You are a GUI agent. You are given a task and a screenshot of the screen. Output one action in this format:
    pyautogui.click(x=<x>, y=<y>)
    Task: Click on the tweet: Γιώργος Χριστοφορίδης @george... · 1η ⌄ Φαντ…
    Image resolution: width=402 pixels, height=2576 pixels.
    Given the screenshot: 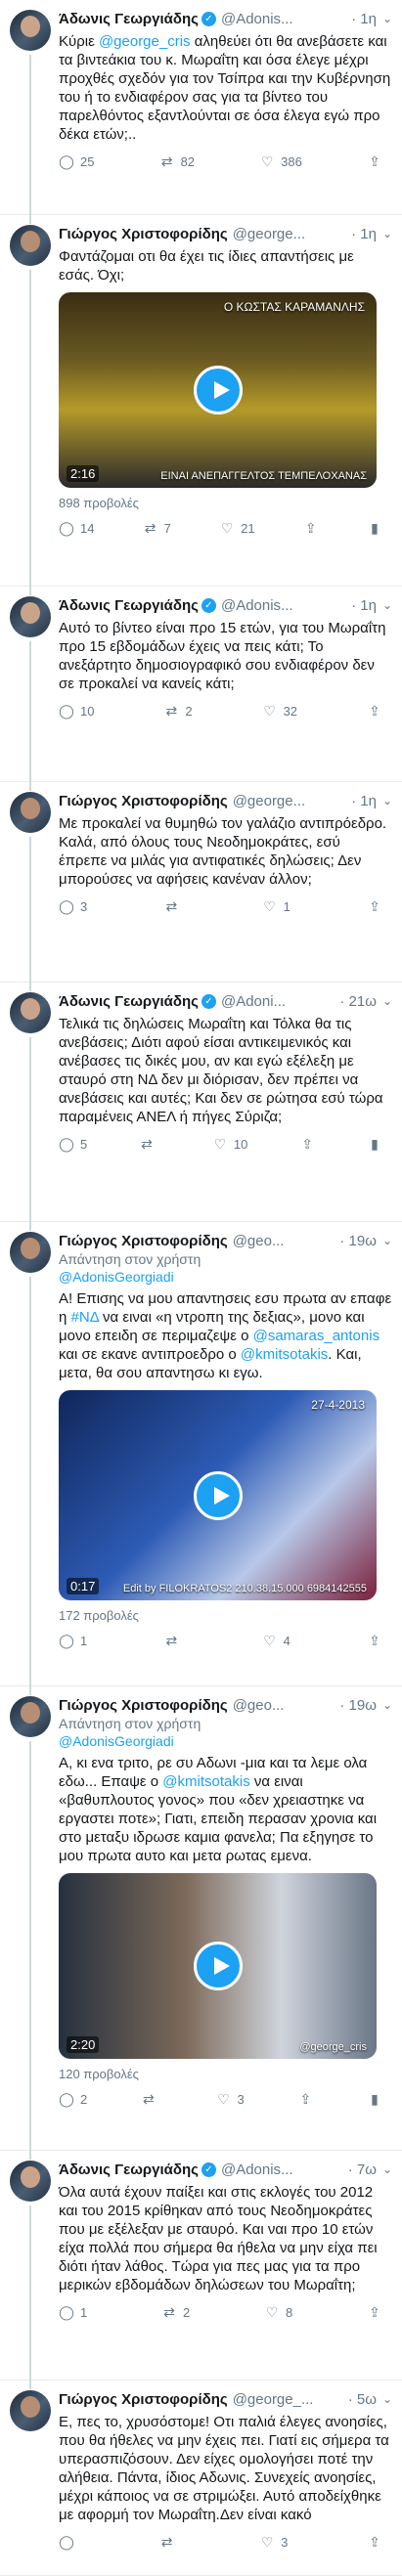 What is the action you would take?
    pyautogui.click(x=201, y=405)
    